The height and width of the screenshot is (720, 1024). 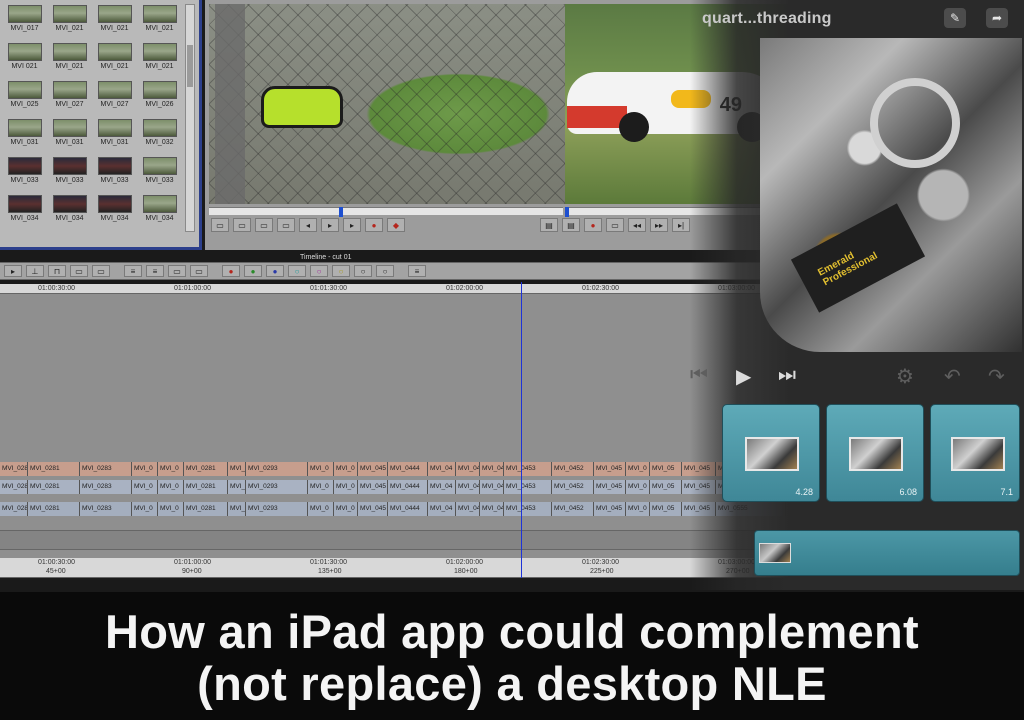 What do you see at coordinates (887, 553) in the screenshot?
I see `ipad-timeline-track` at bounding box center [887, 553].